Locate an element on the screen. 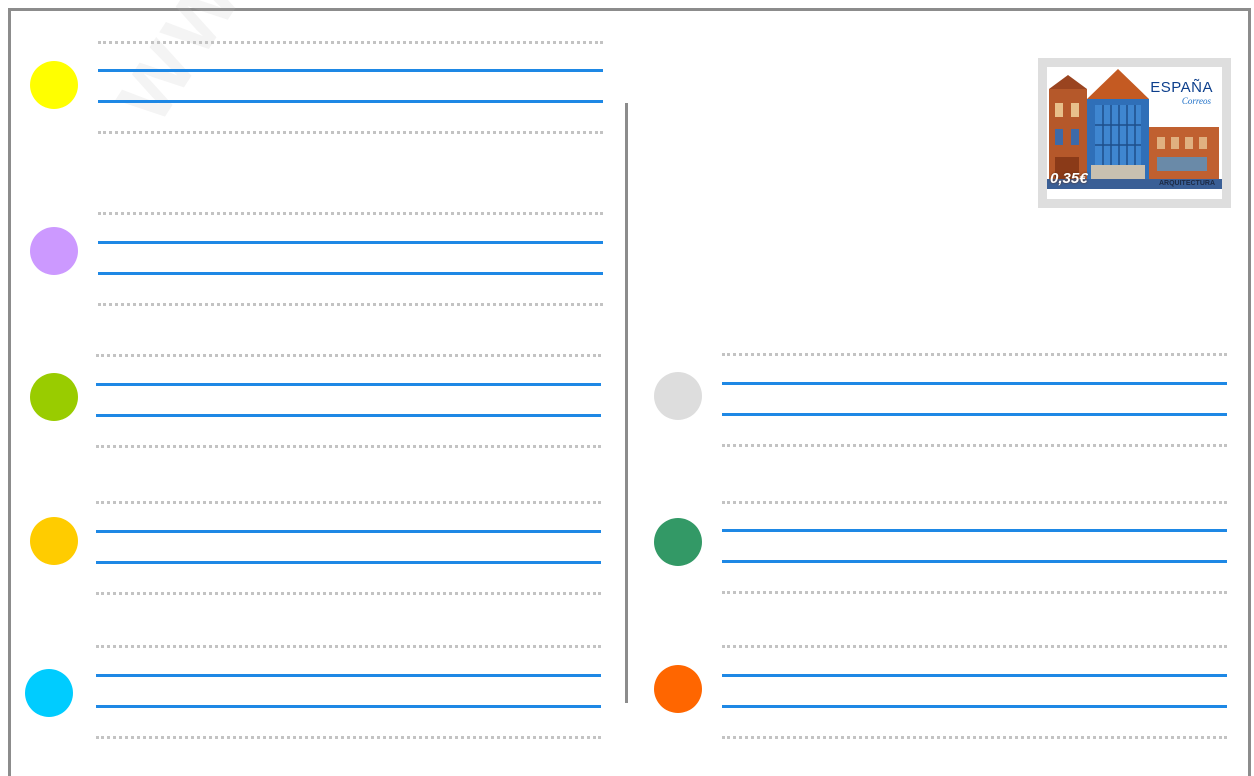  stamp-value: 0,35€ is located at coordinates (1069, 178).